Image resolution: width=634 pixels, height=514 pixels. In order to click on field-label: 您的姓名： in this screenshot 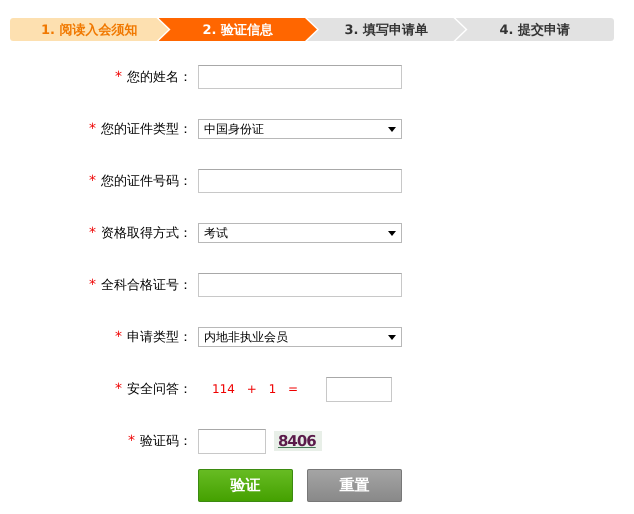, I will do `click(159, 77)`.